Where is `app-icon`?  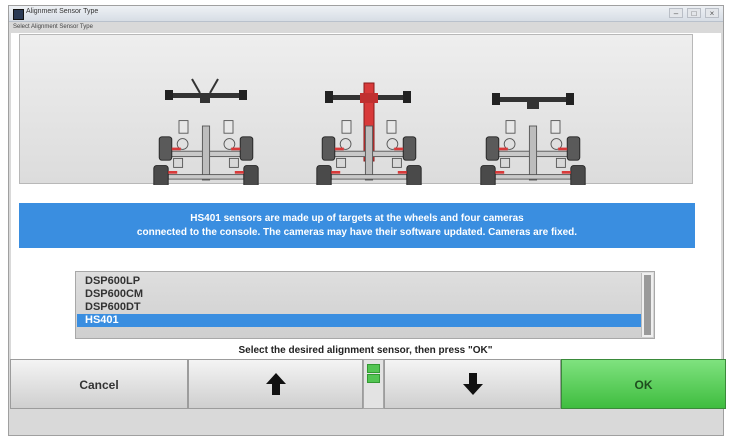
app-icon is located at coordinates (18, 14).